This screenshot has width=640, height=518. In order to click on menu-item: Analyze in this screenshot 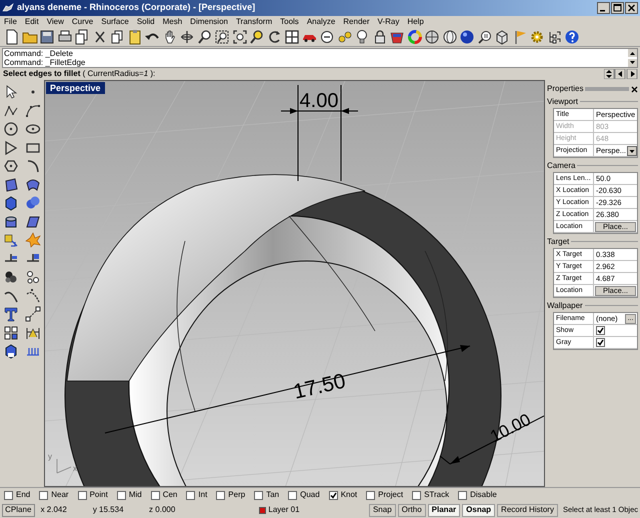, I will do `click(321, 22)`.